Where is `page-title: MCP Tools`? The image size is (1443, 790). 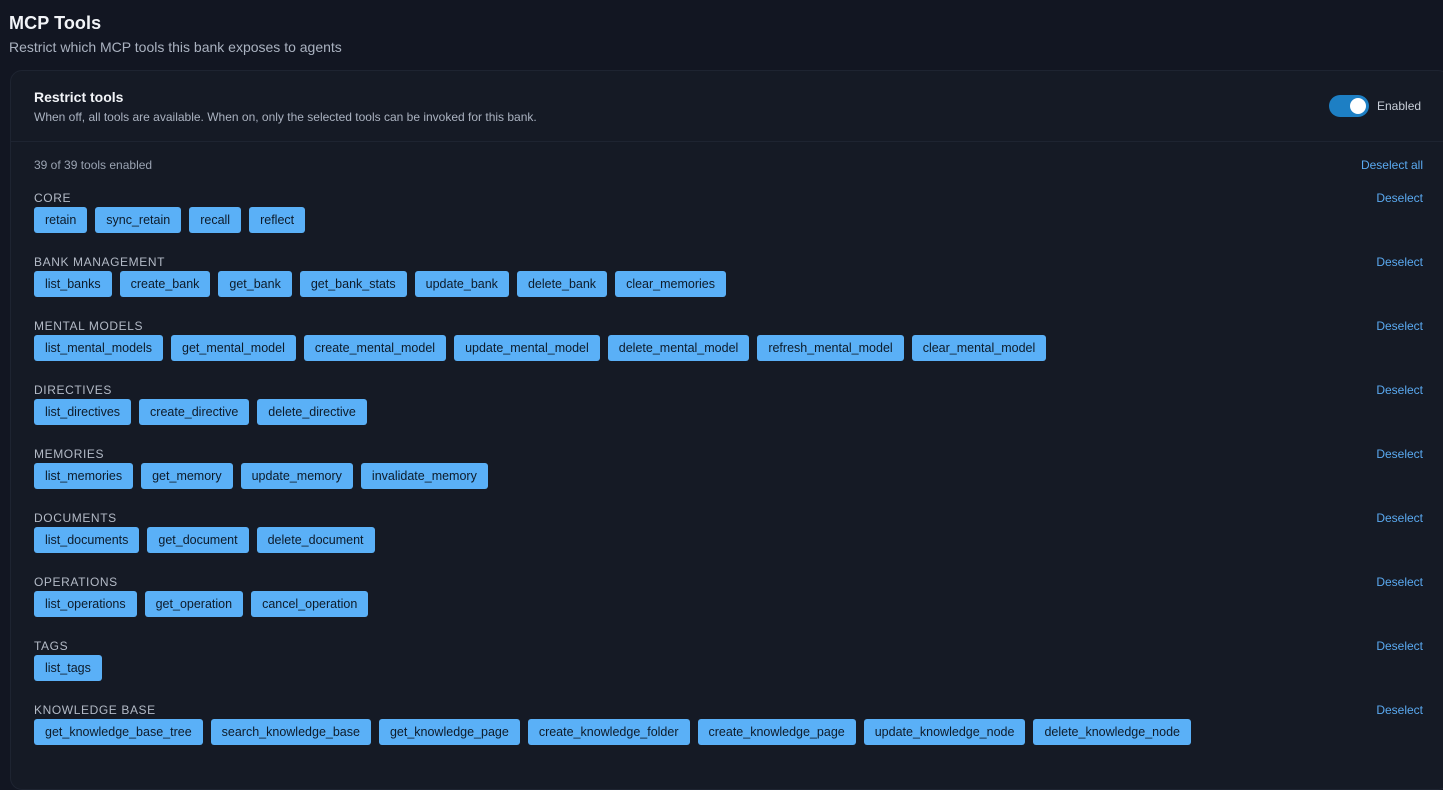 page-title: MCP Tools is located at coordinates (55, 23).